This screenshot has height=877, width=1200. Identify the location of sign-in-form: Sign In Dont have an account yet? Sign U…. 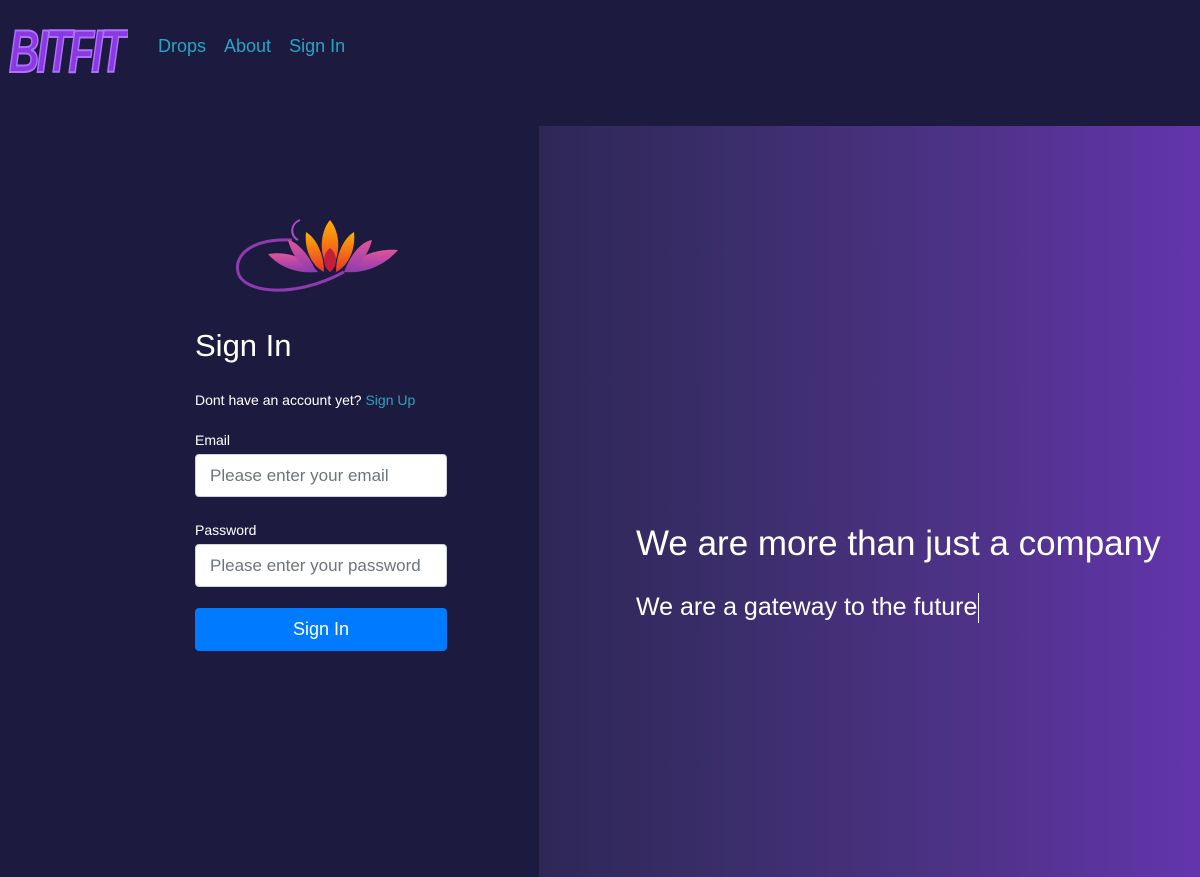
(321, 489).